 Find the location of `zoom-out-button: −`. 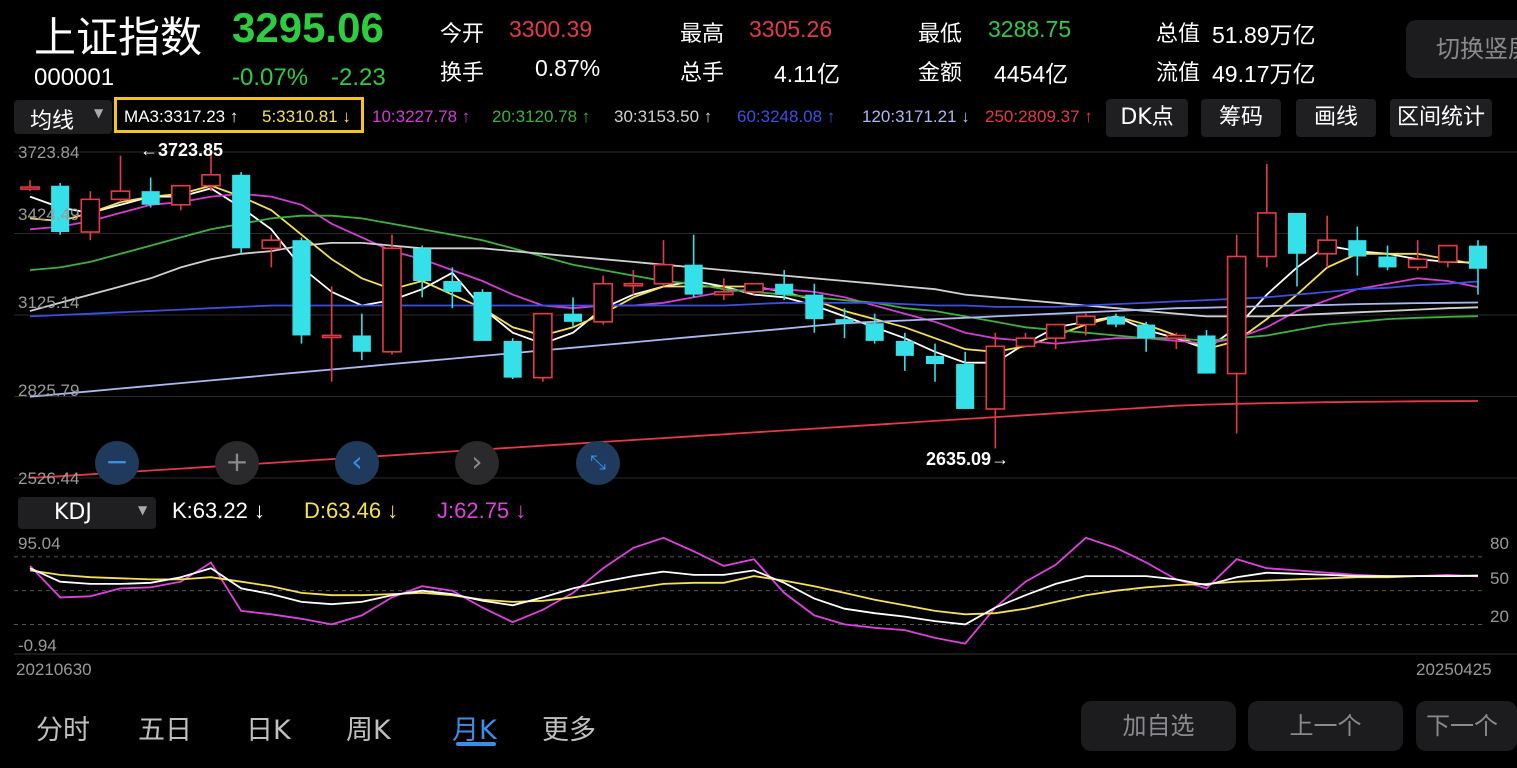

zoom-out-button: − is located at coordinates (117, 463).